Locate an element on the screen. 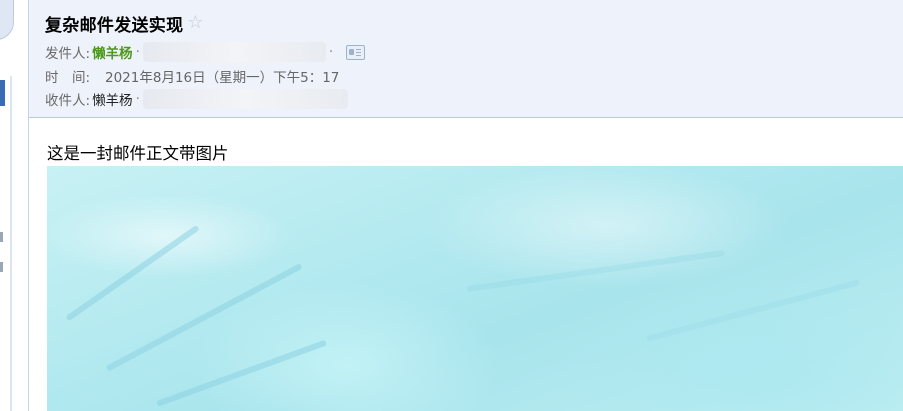 The width and height of the screenshot is (903, 411). body-text: 这是一封邮件正文带图片 is located at coordinates (138, 153).